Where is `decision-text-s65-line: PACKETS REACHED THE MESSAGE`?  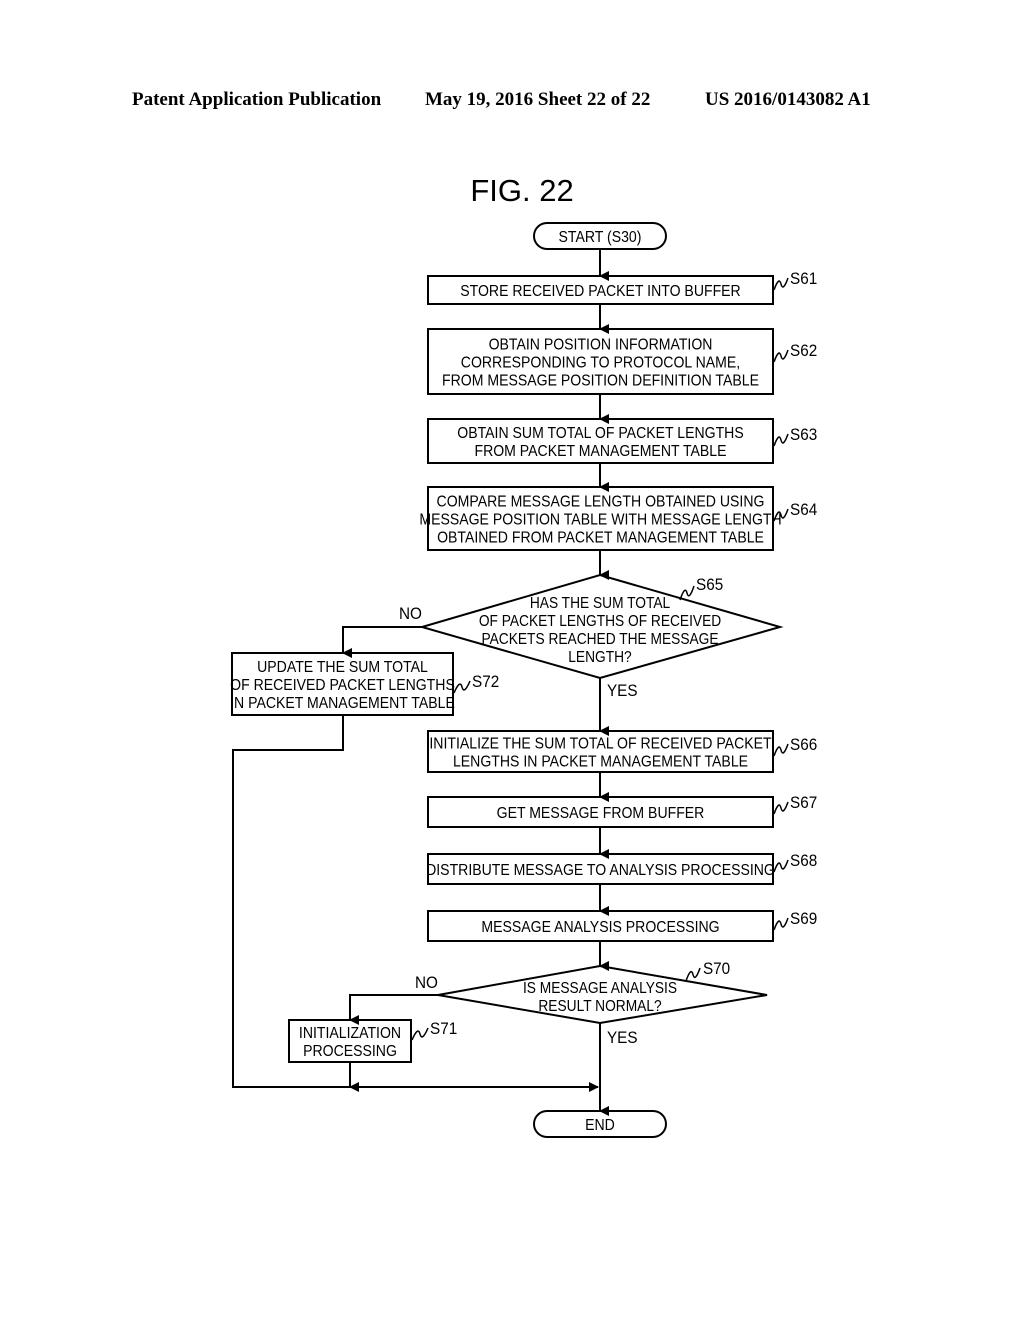
decision-text-s65-line: PACKETS REACHED THE MESSAGE is located at coordinates (599, 639).